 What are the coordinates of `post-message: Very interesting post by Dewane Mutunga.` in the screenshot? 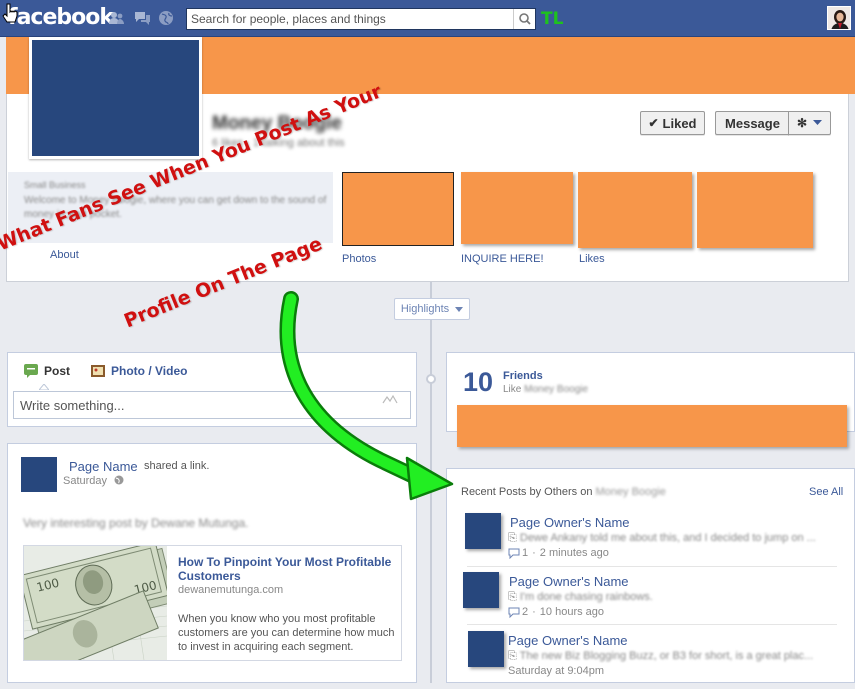 It's located at (136, 523).